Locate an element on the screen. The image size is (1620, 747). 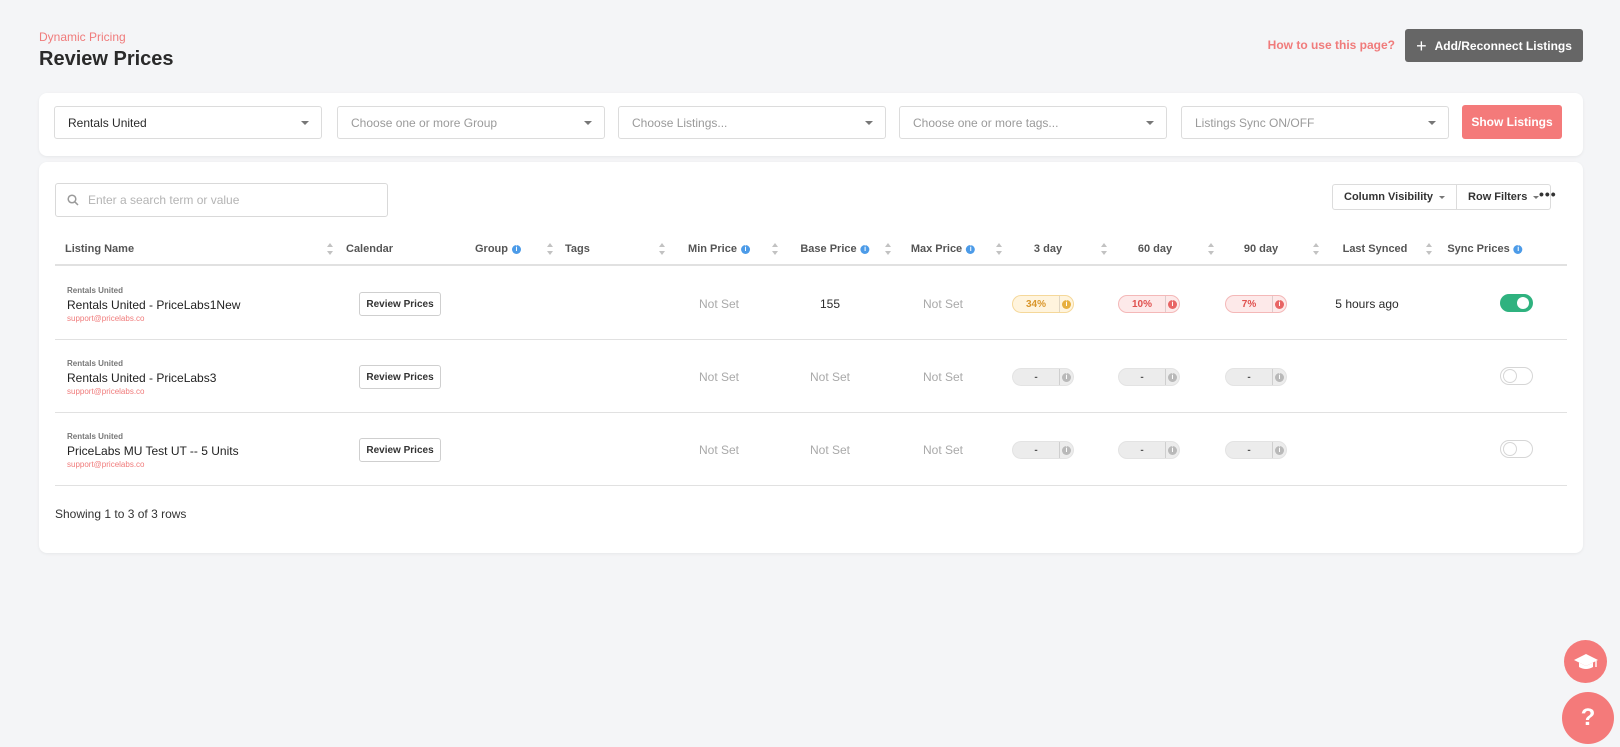
base-price-value: 155 is located at coordinates (830, 304).